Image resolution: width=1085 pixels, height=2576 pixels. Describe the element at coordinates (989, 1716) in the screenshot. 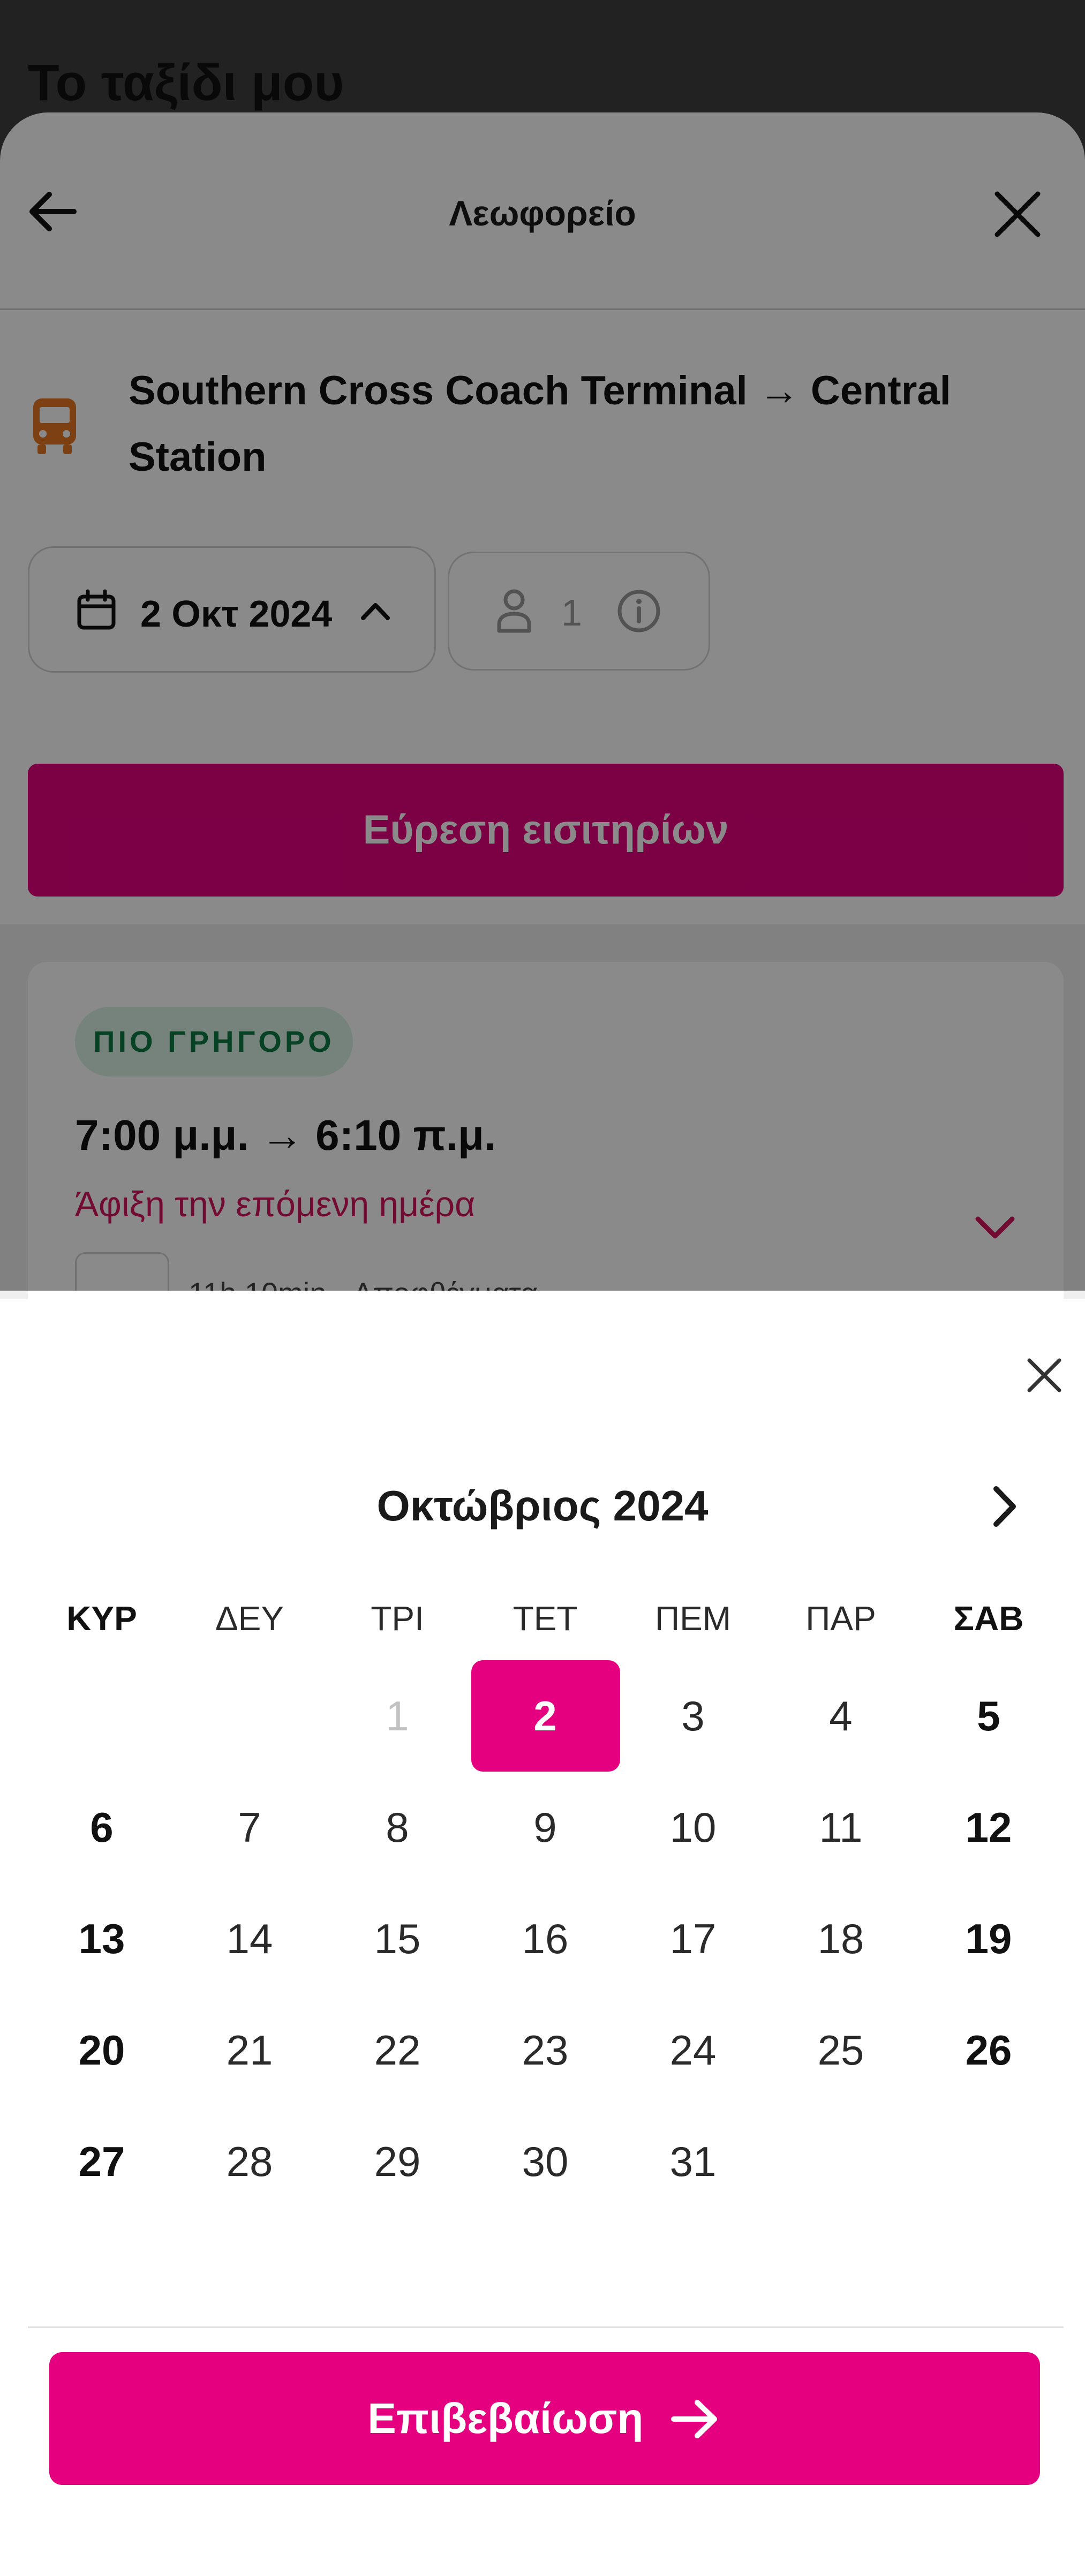

I see `calendar-day: 5` at that location.